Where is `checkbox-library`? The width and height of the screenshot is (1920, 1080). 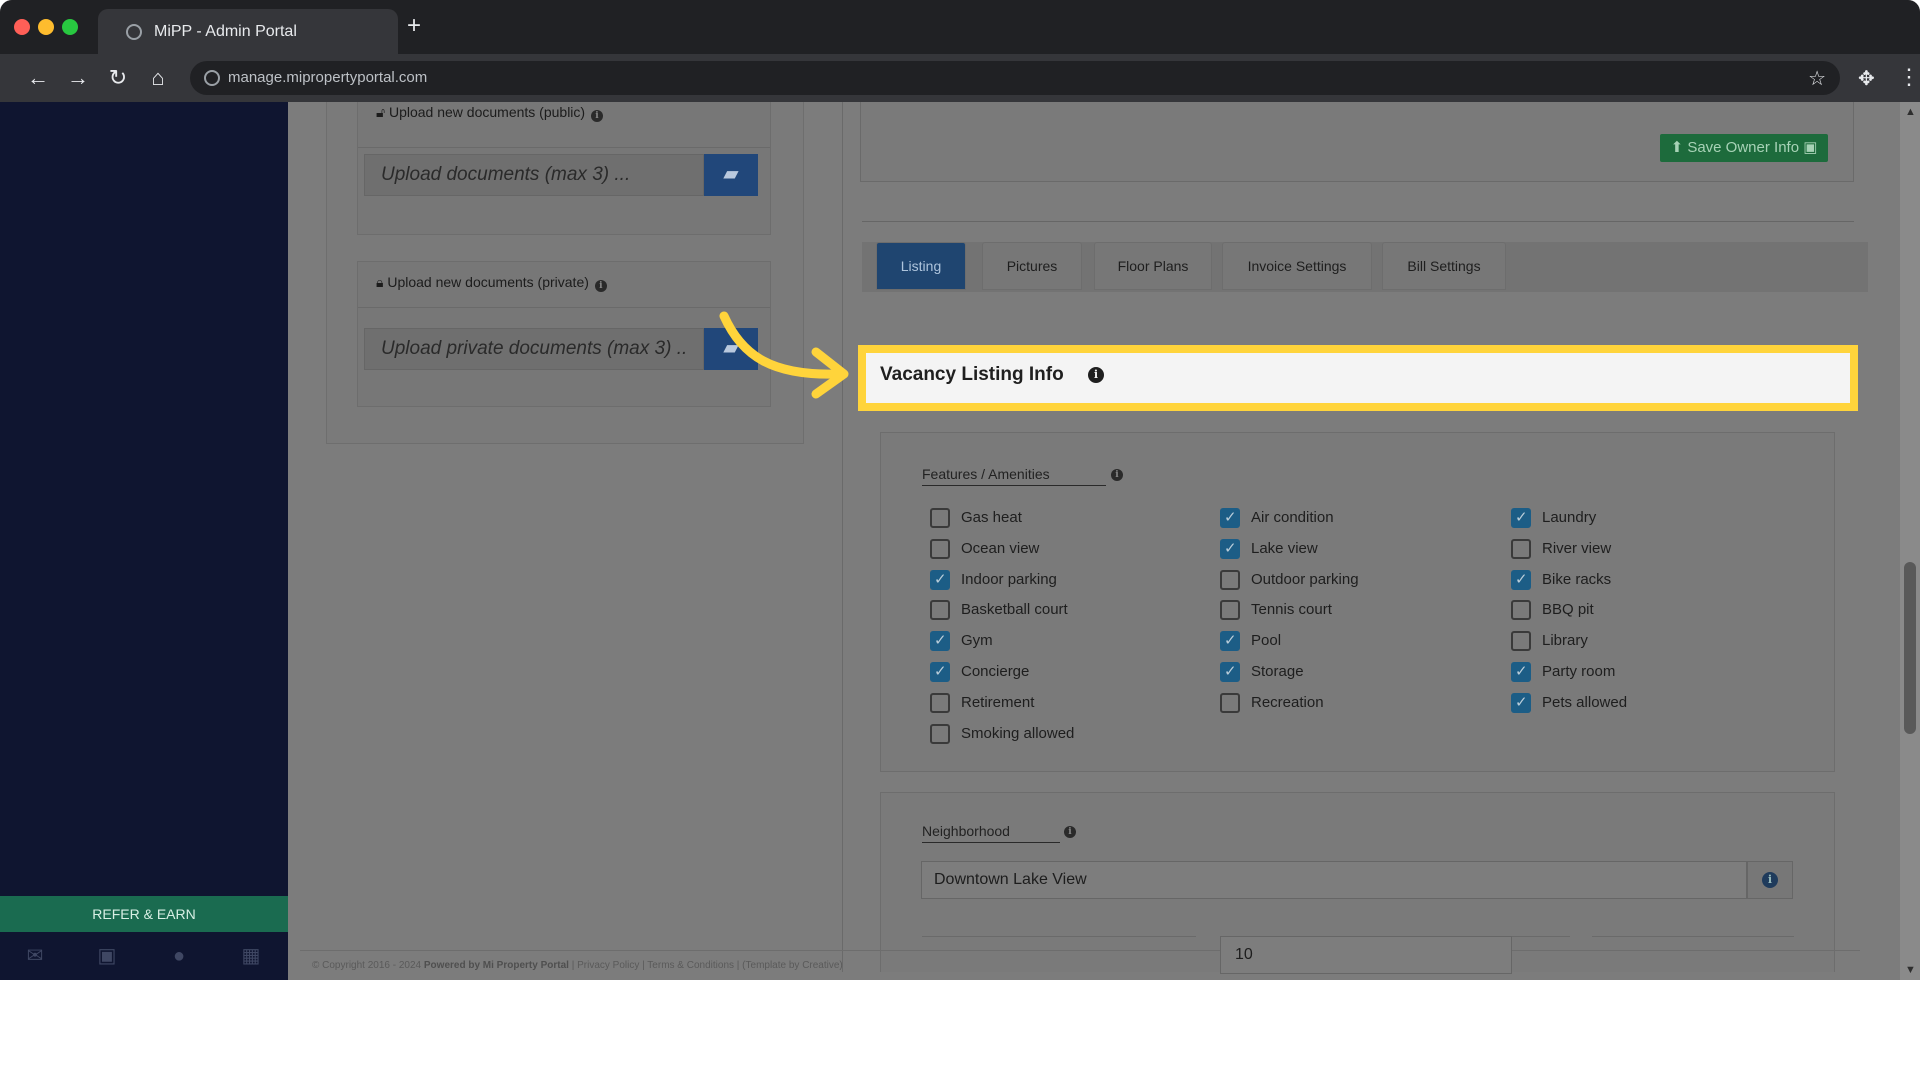
checkbox-library is located at coordinates (1521, 641).